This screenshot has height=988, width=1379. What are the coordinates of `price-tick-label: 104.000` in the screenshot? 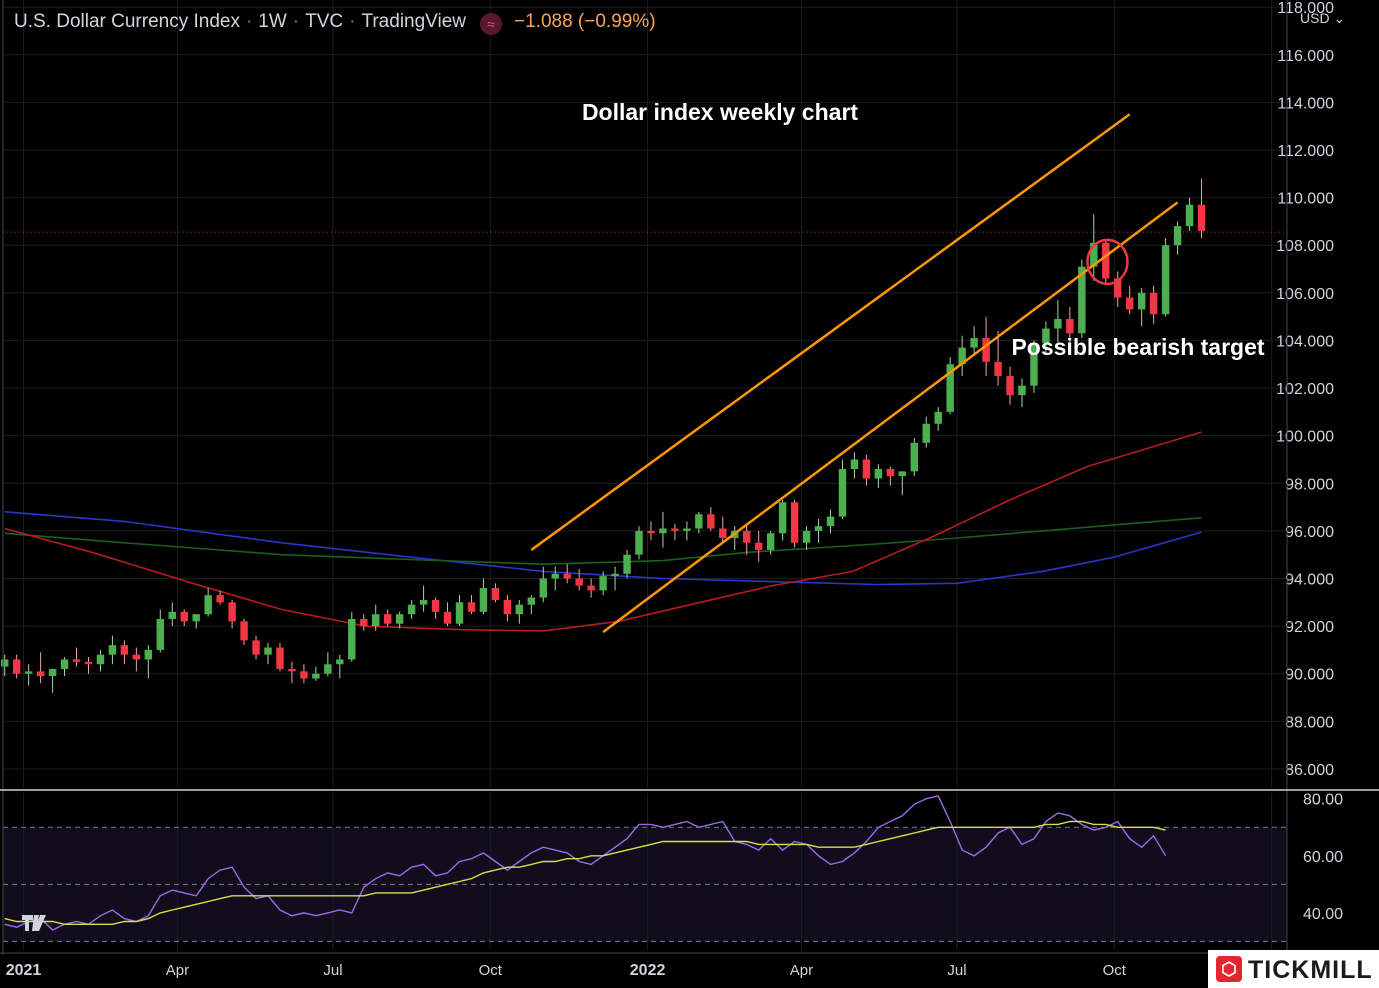 It's located at (1305, 341).